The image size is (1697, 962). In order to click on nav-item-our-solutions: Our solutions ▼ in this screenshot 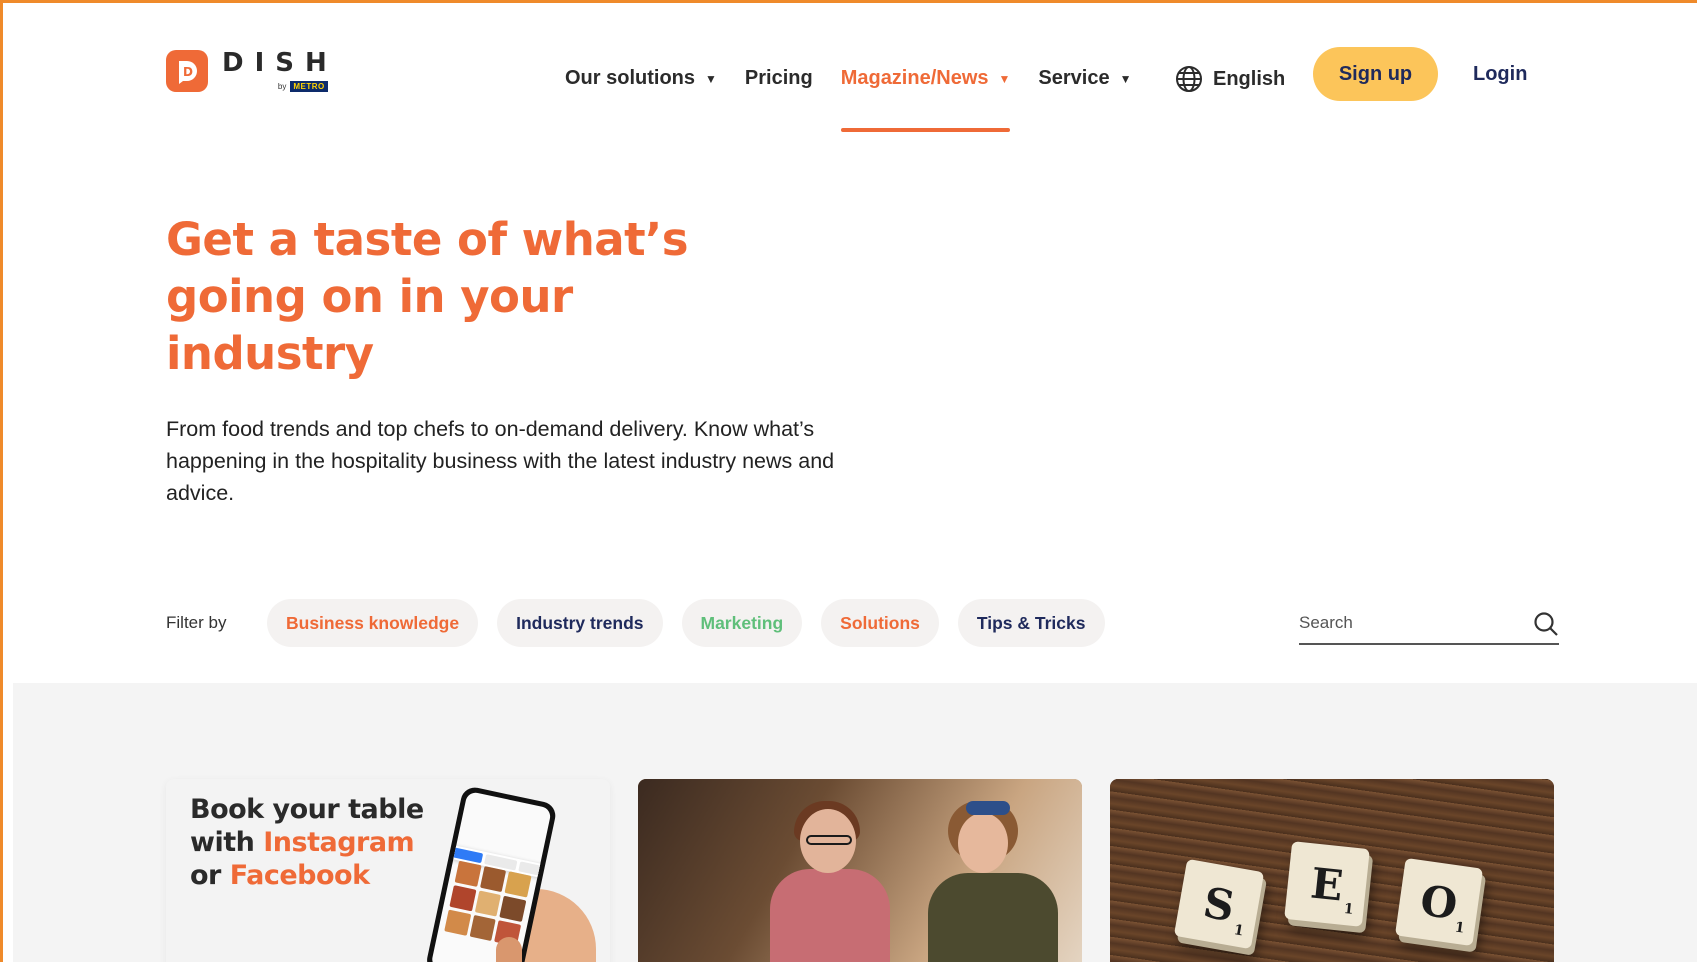, I will do `click(641, 78)`.